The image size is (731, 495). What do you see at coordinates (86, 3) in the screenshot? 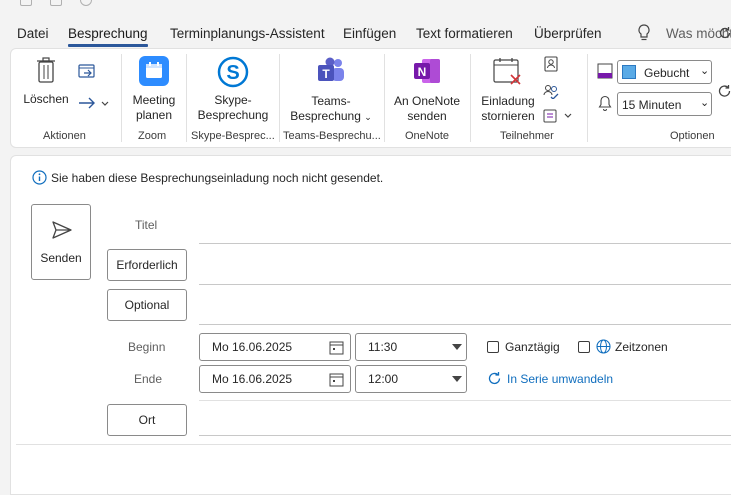
I see `undo-icon` at bounding box center [86, 3].